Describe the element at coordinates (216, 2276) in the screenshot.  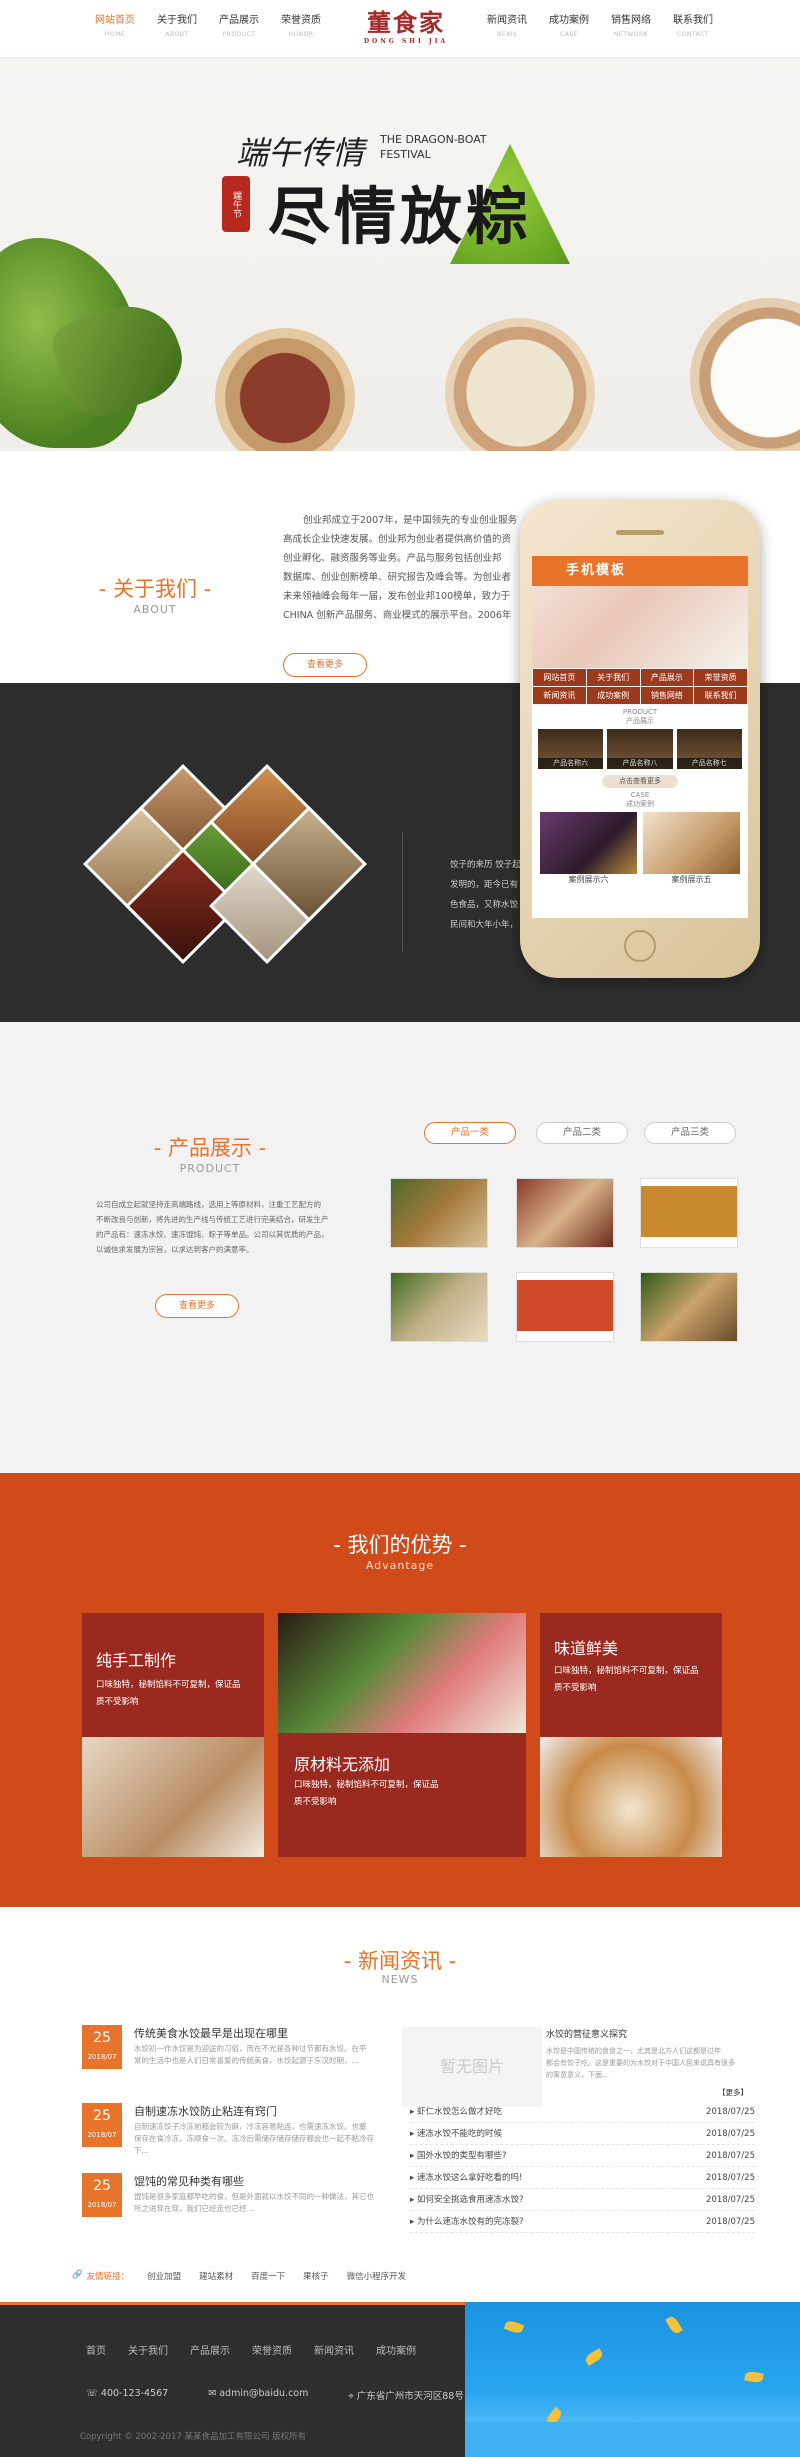
I see `friend-link: 建站素材` at that location.